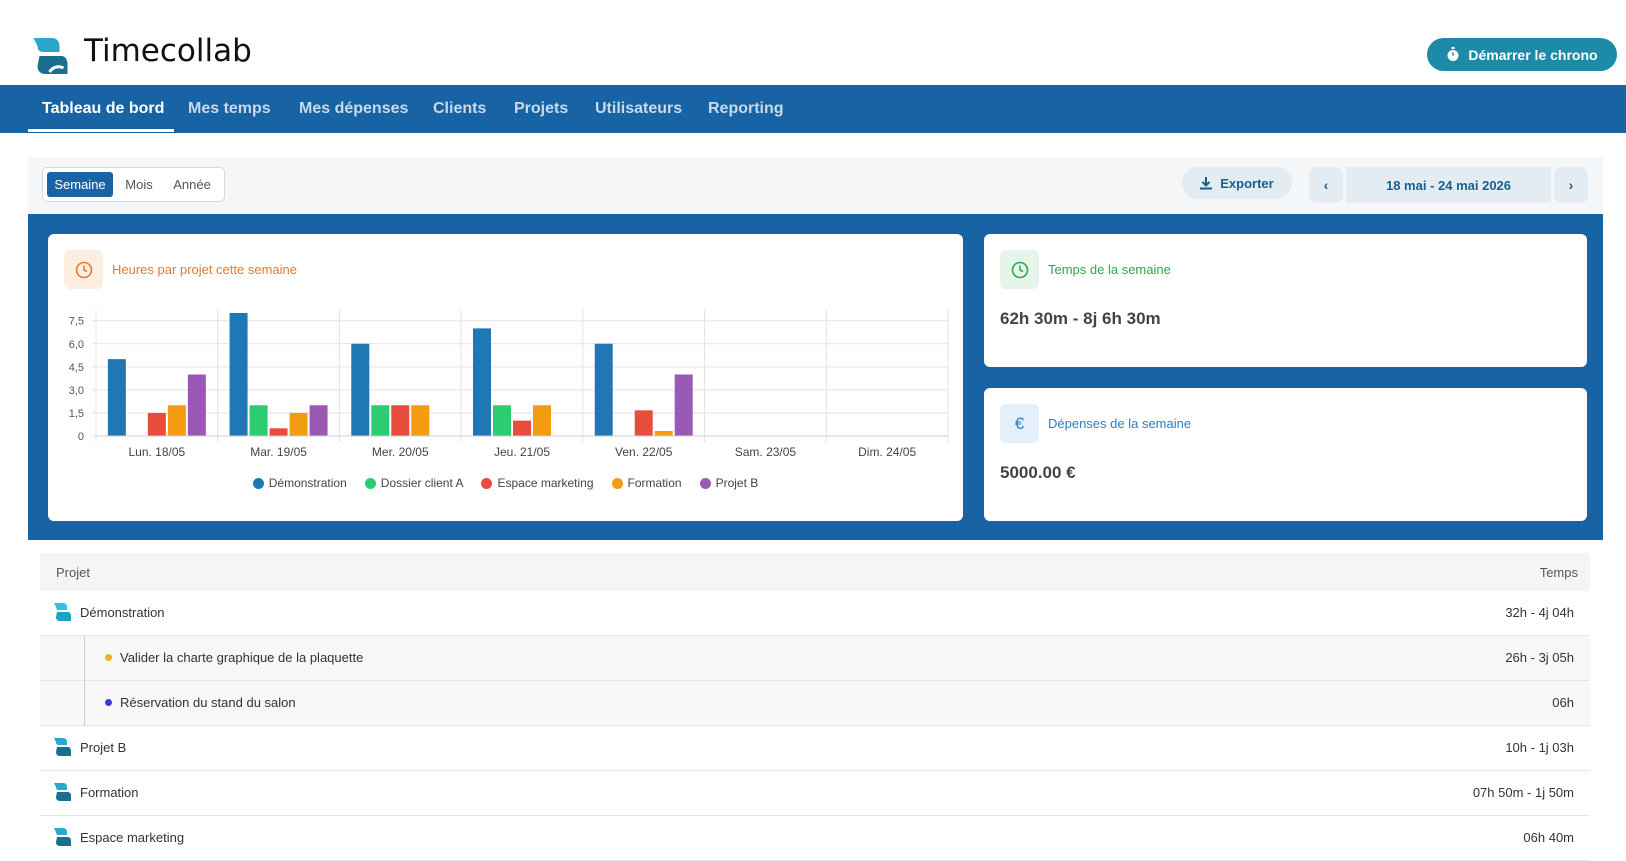 This screenshot has height=861, width=1626. I want to click on x-tick-label: Dim. 24/05, so click(887, 452).